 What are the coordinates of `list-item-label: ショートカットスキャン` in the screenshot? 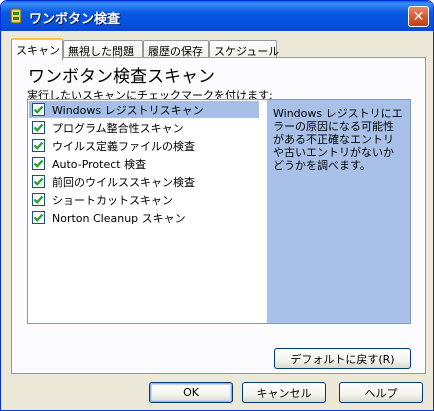 It's located at (112, 200).